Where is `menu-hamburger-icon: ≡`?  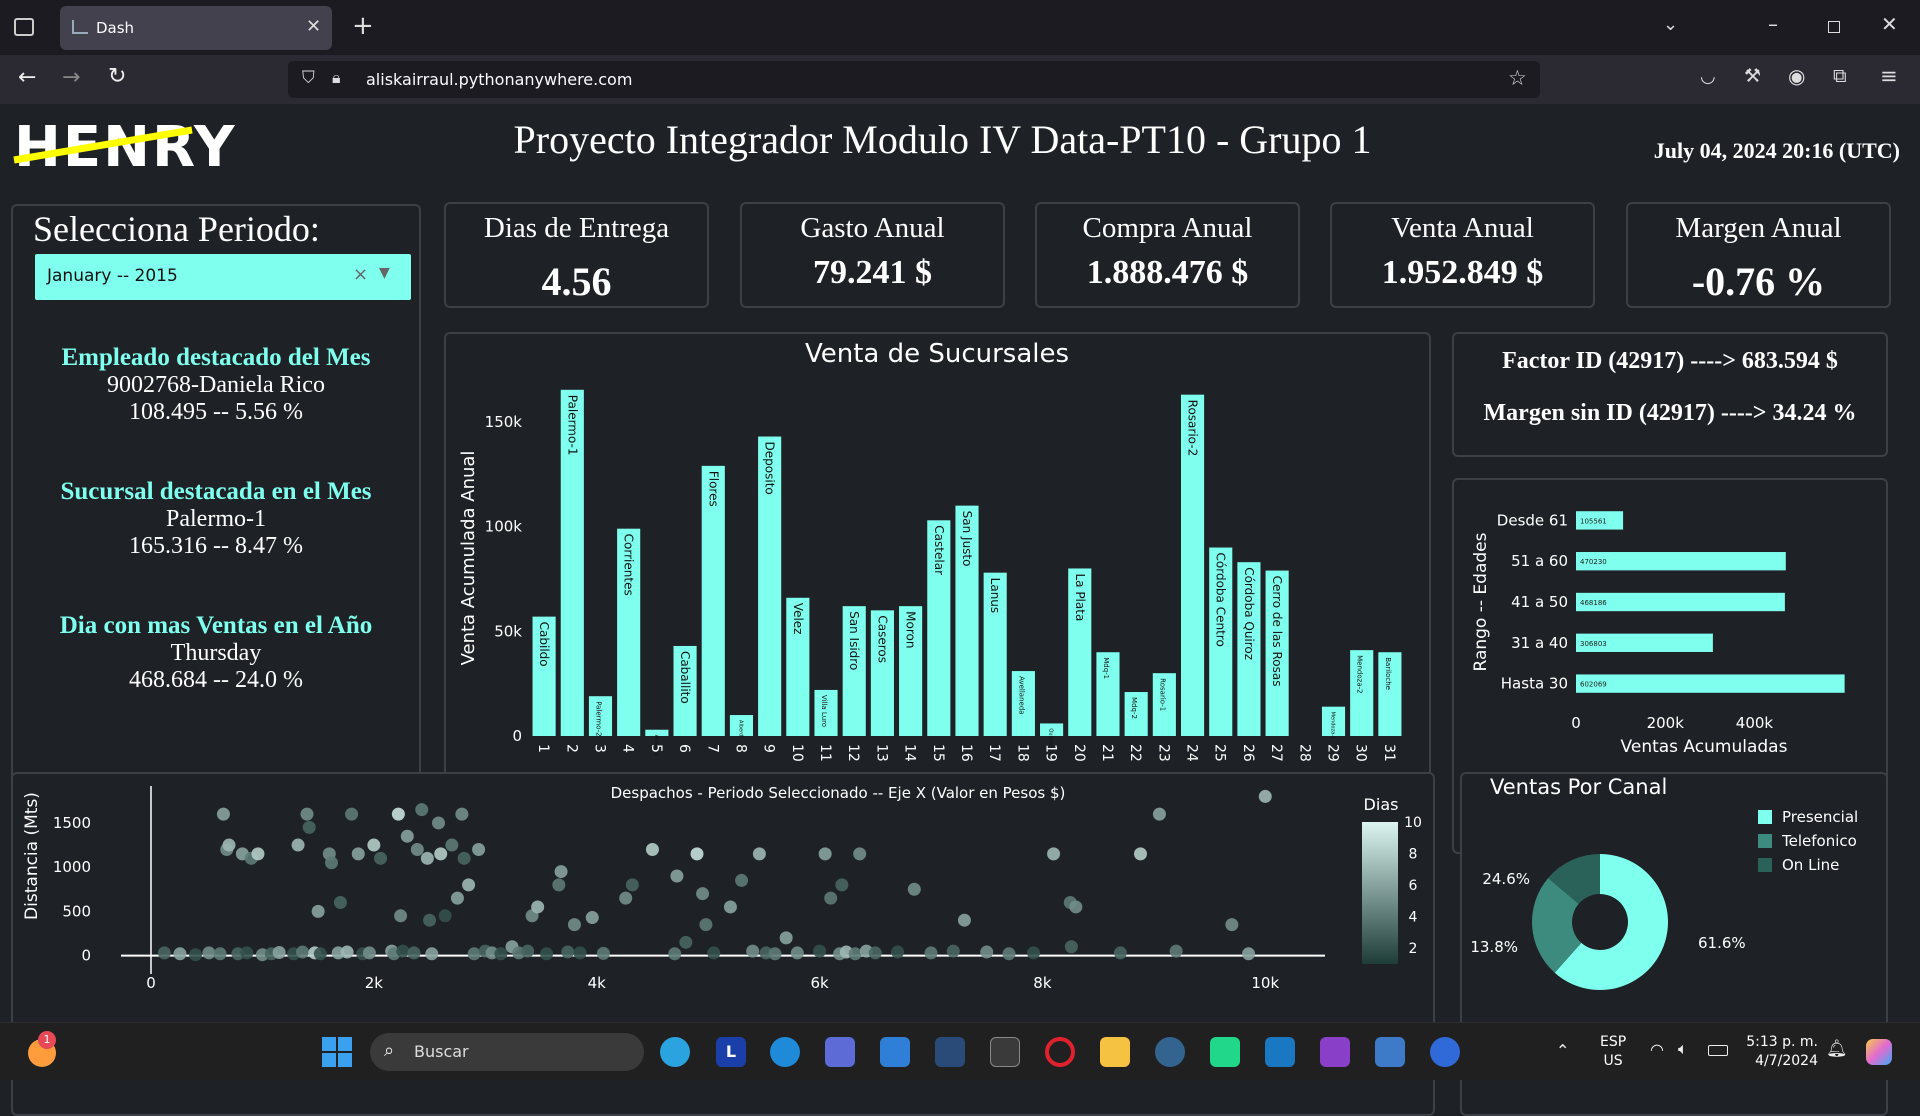 menu-hamburger-icon: ≡ is located at coordinates (1889, 76).